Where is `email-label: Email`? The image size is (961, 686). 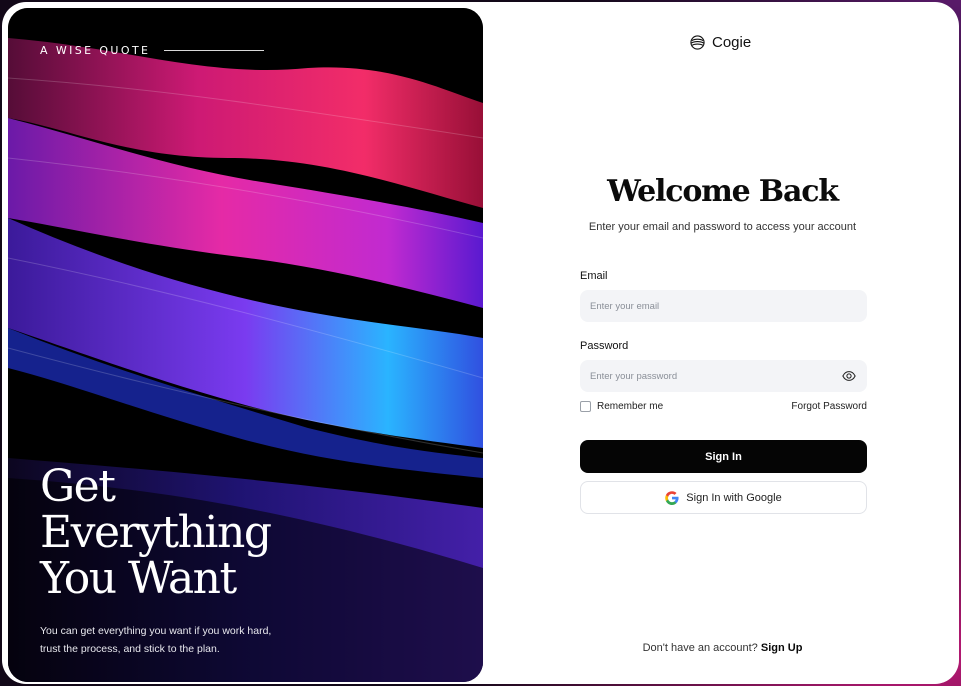 email-label: Email is located at coordinates (594, 276).